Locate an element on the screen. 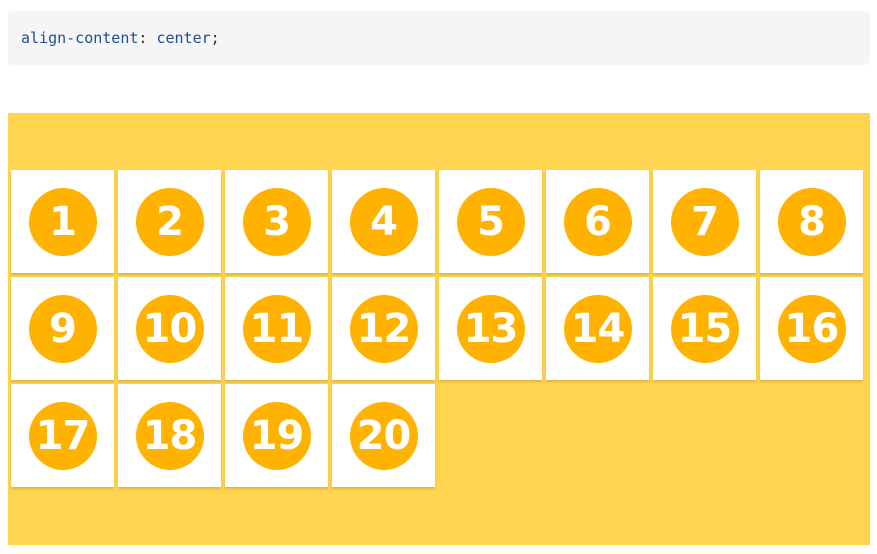 This screenshot has width=877, height=554. flex-item: 18 is located at coordinates (169, 435).